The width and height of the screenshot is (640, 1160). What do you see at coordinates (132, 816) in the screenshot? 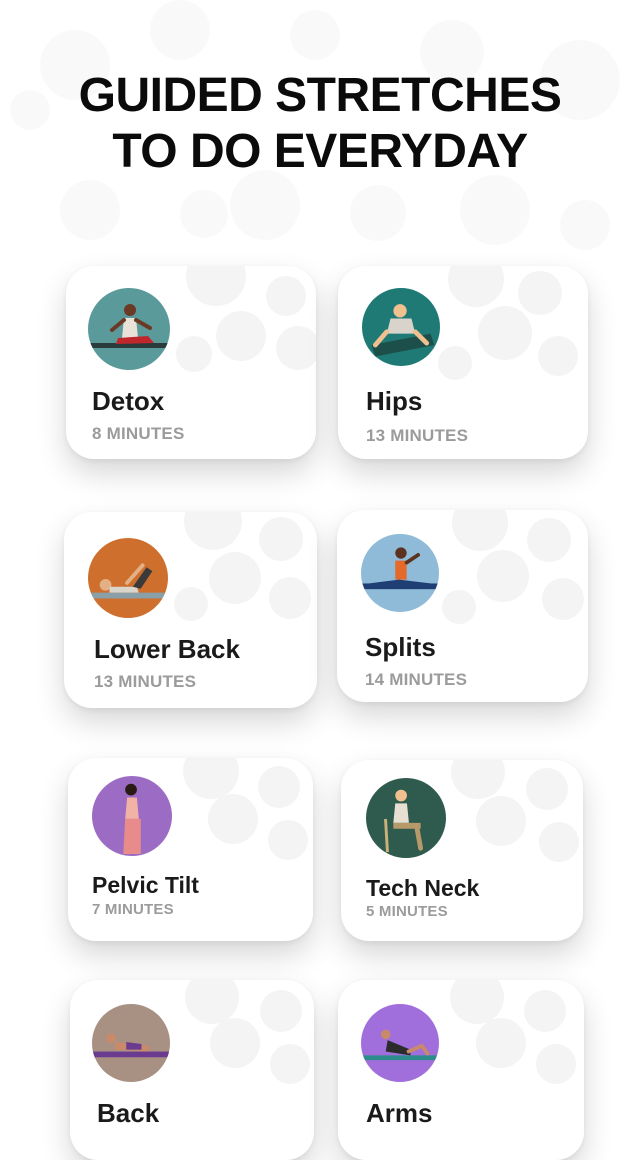
I see `standing-pelvic-tilt-icon` at bounding box center [132, 816].